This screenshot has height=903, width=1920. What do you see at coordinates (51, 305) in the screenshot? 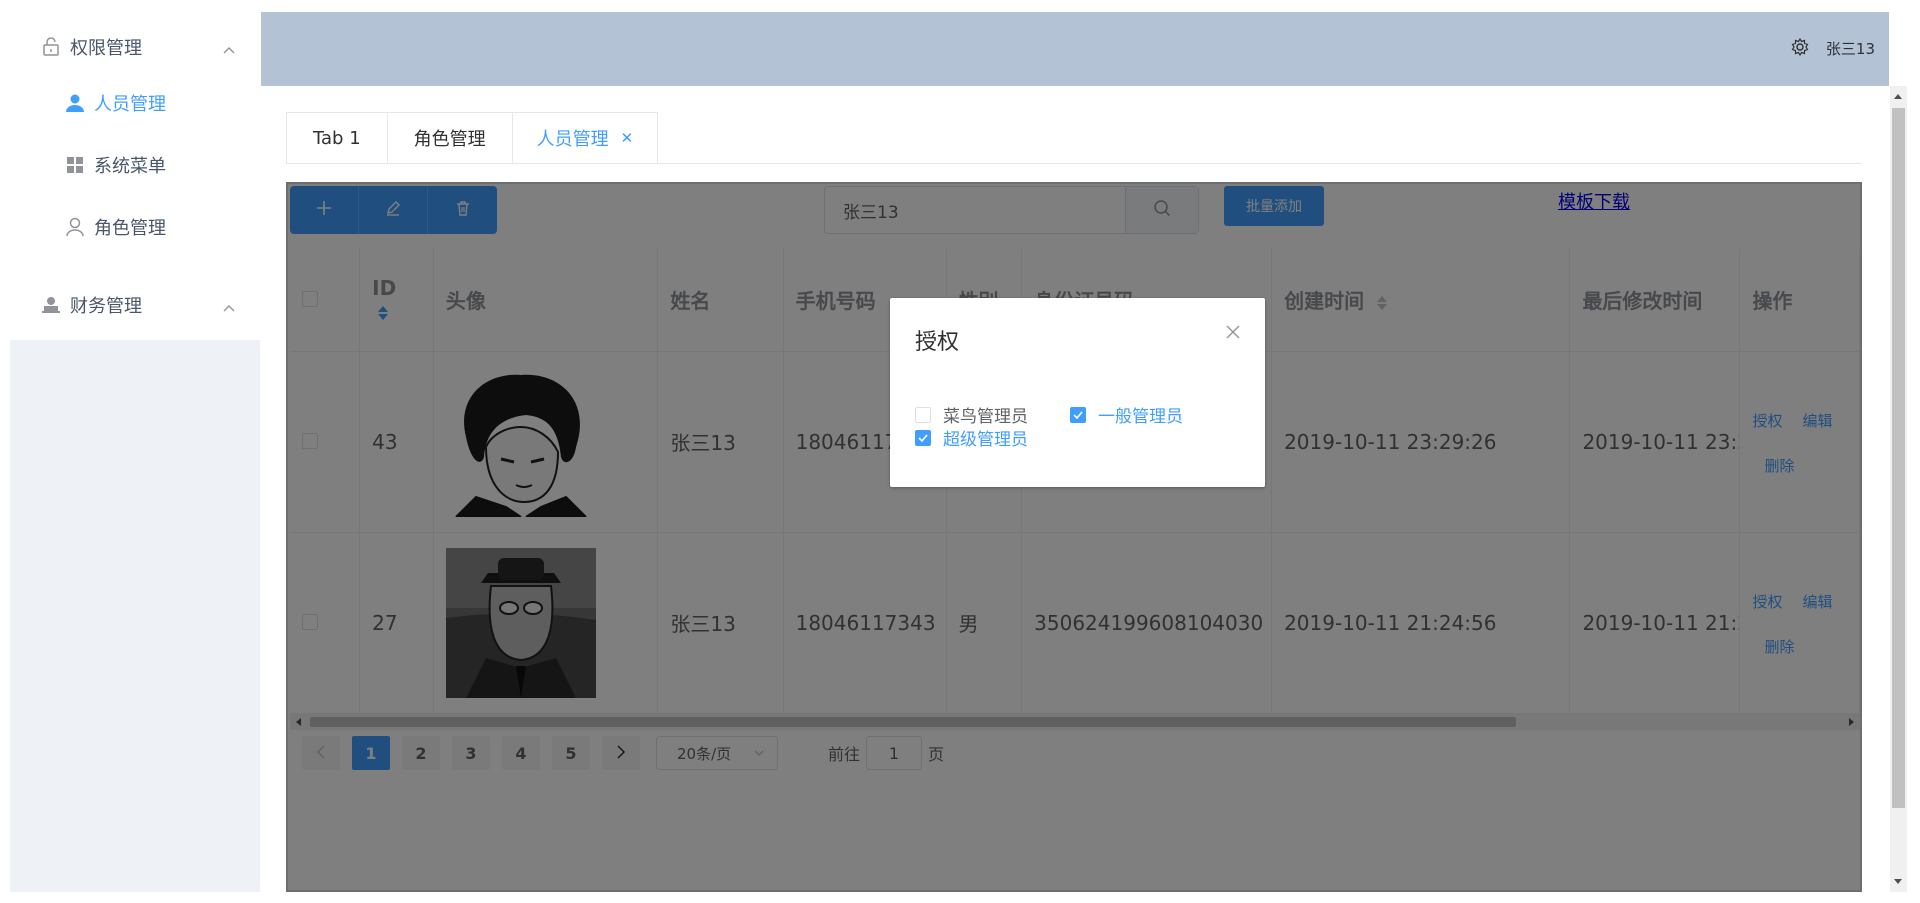
I see `user-finance-icon` at bounding box center [51, 305].